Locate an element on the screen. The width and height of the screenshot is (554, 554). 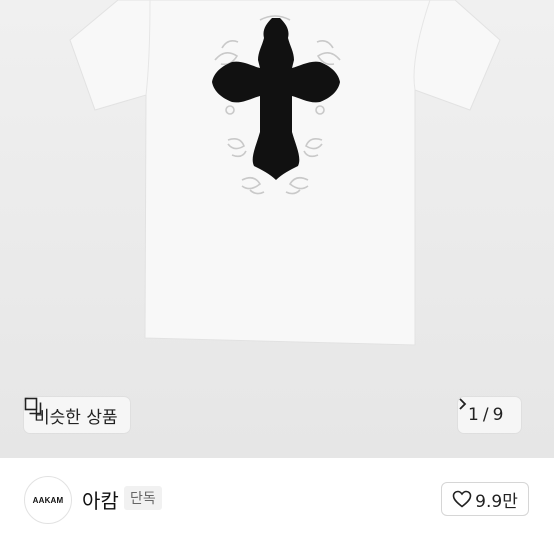
heart-outline-icon is located at coordinates (462, 499).